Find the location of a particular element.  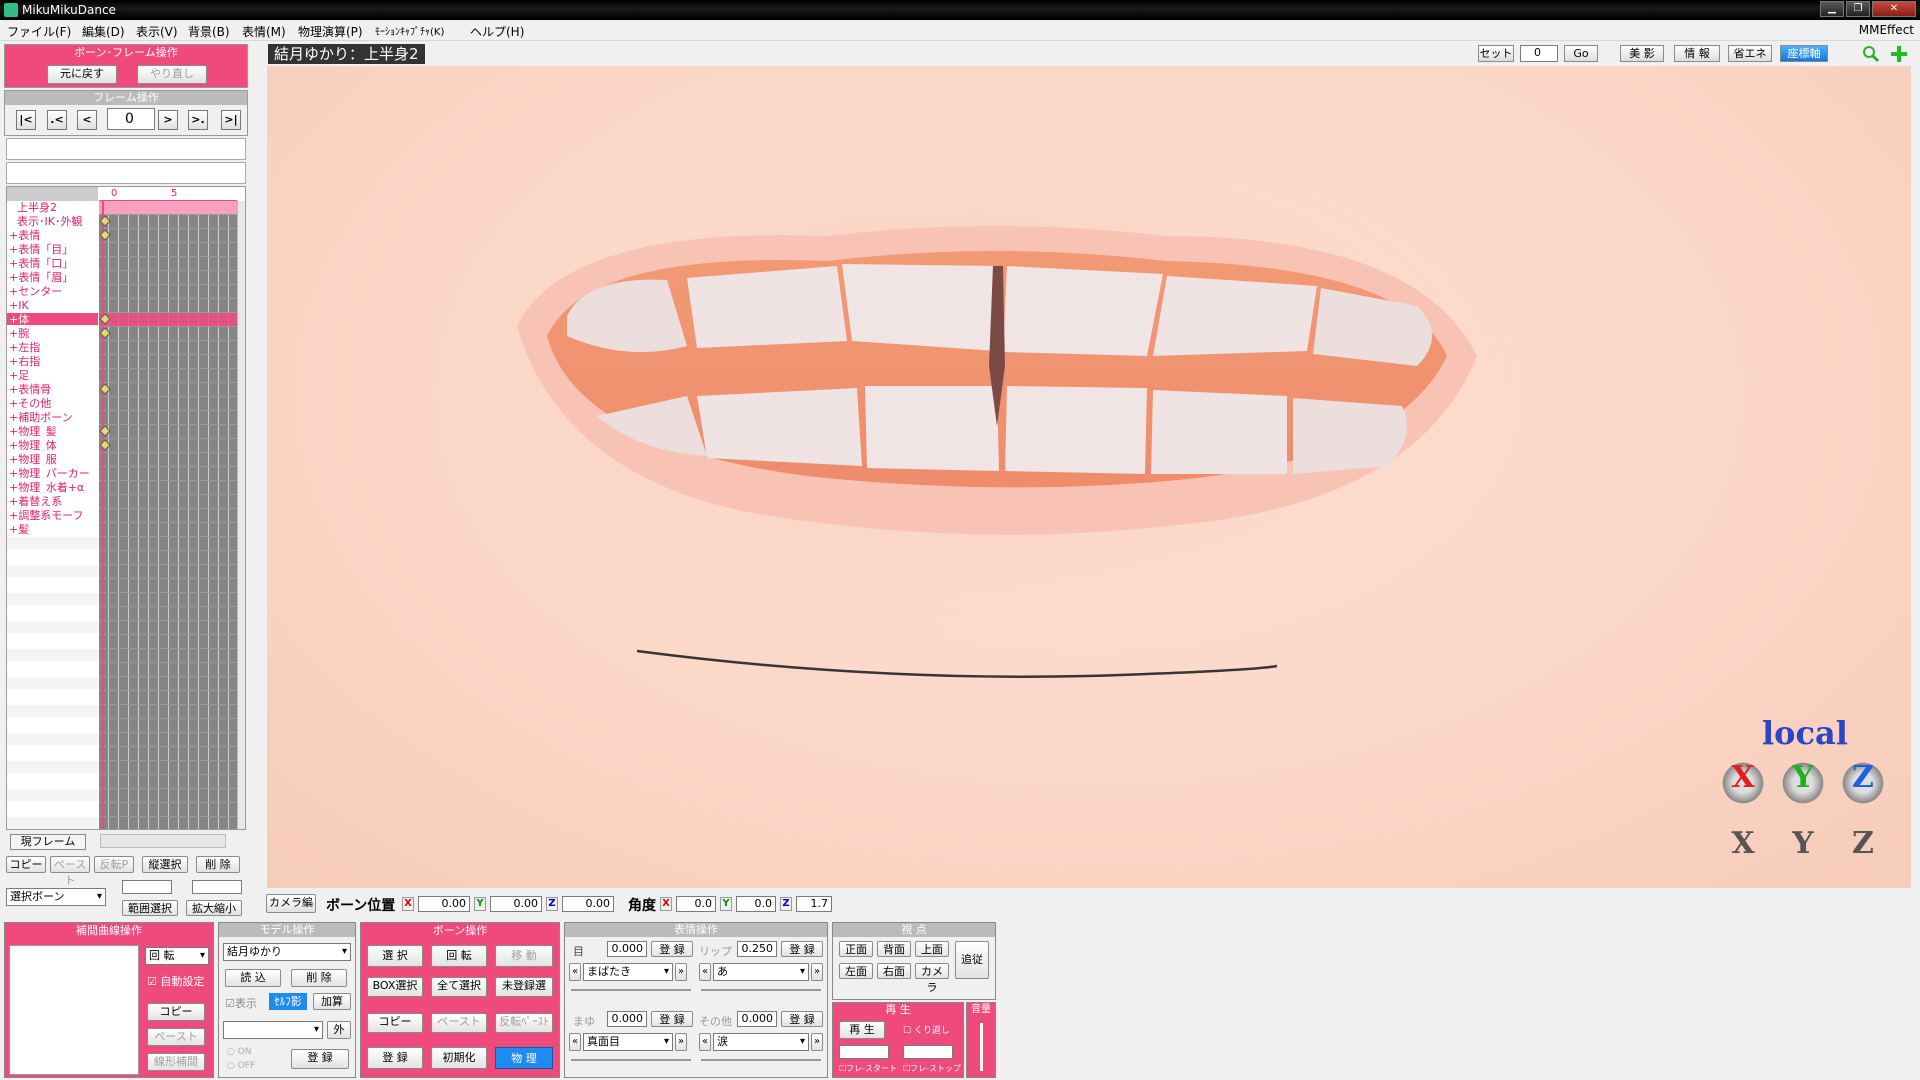

vertical-select-button: 縦選択 is located at coordinates (165, 864).